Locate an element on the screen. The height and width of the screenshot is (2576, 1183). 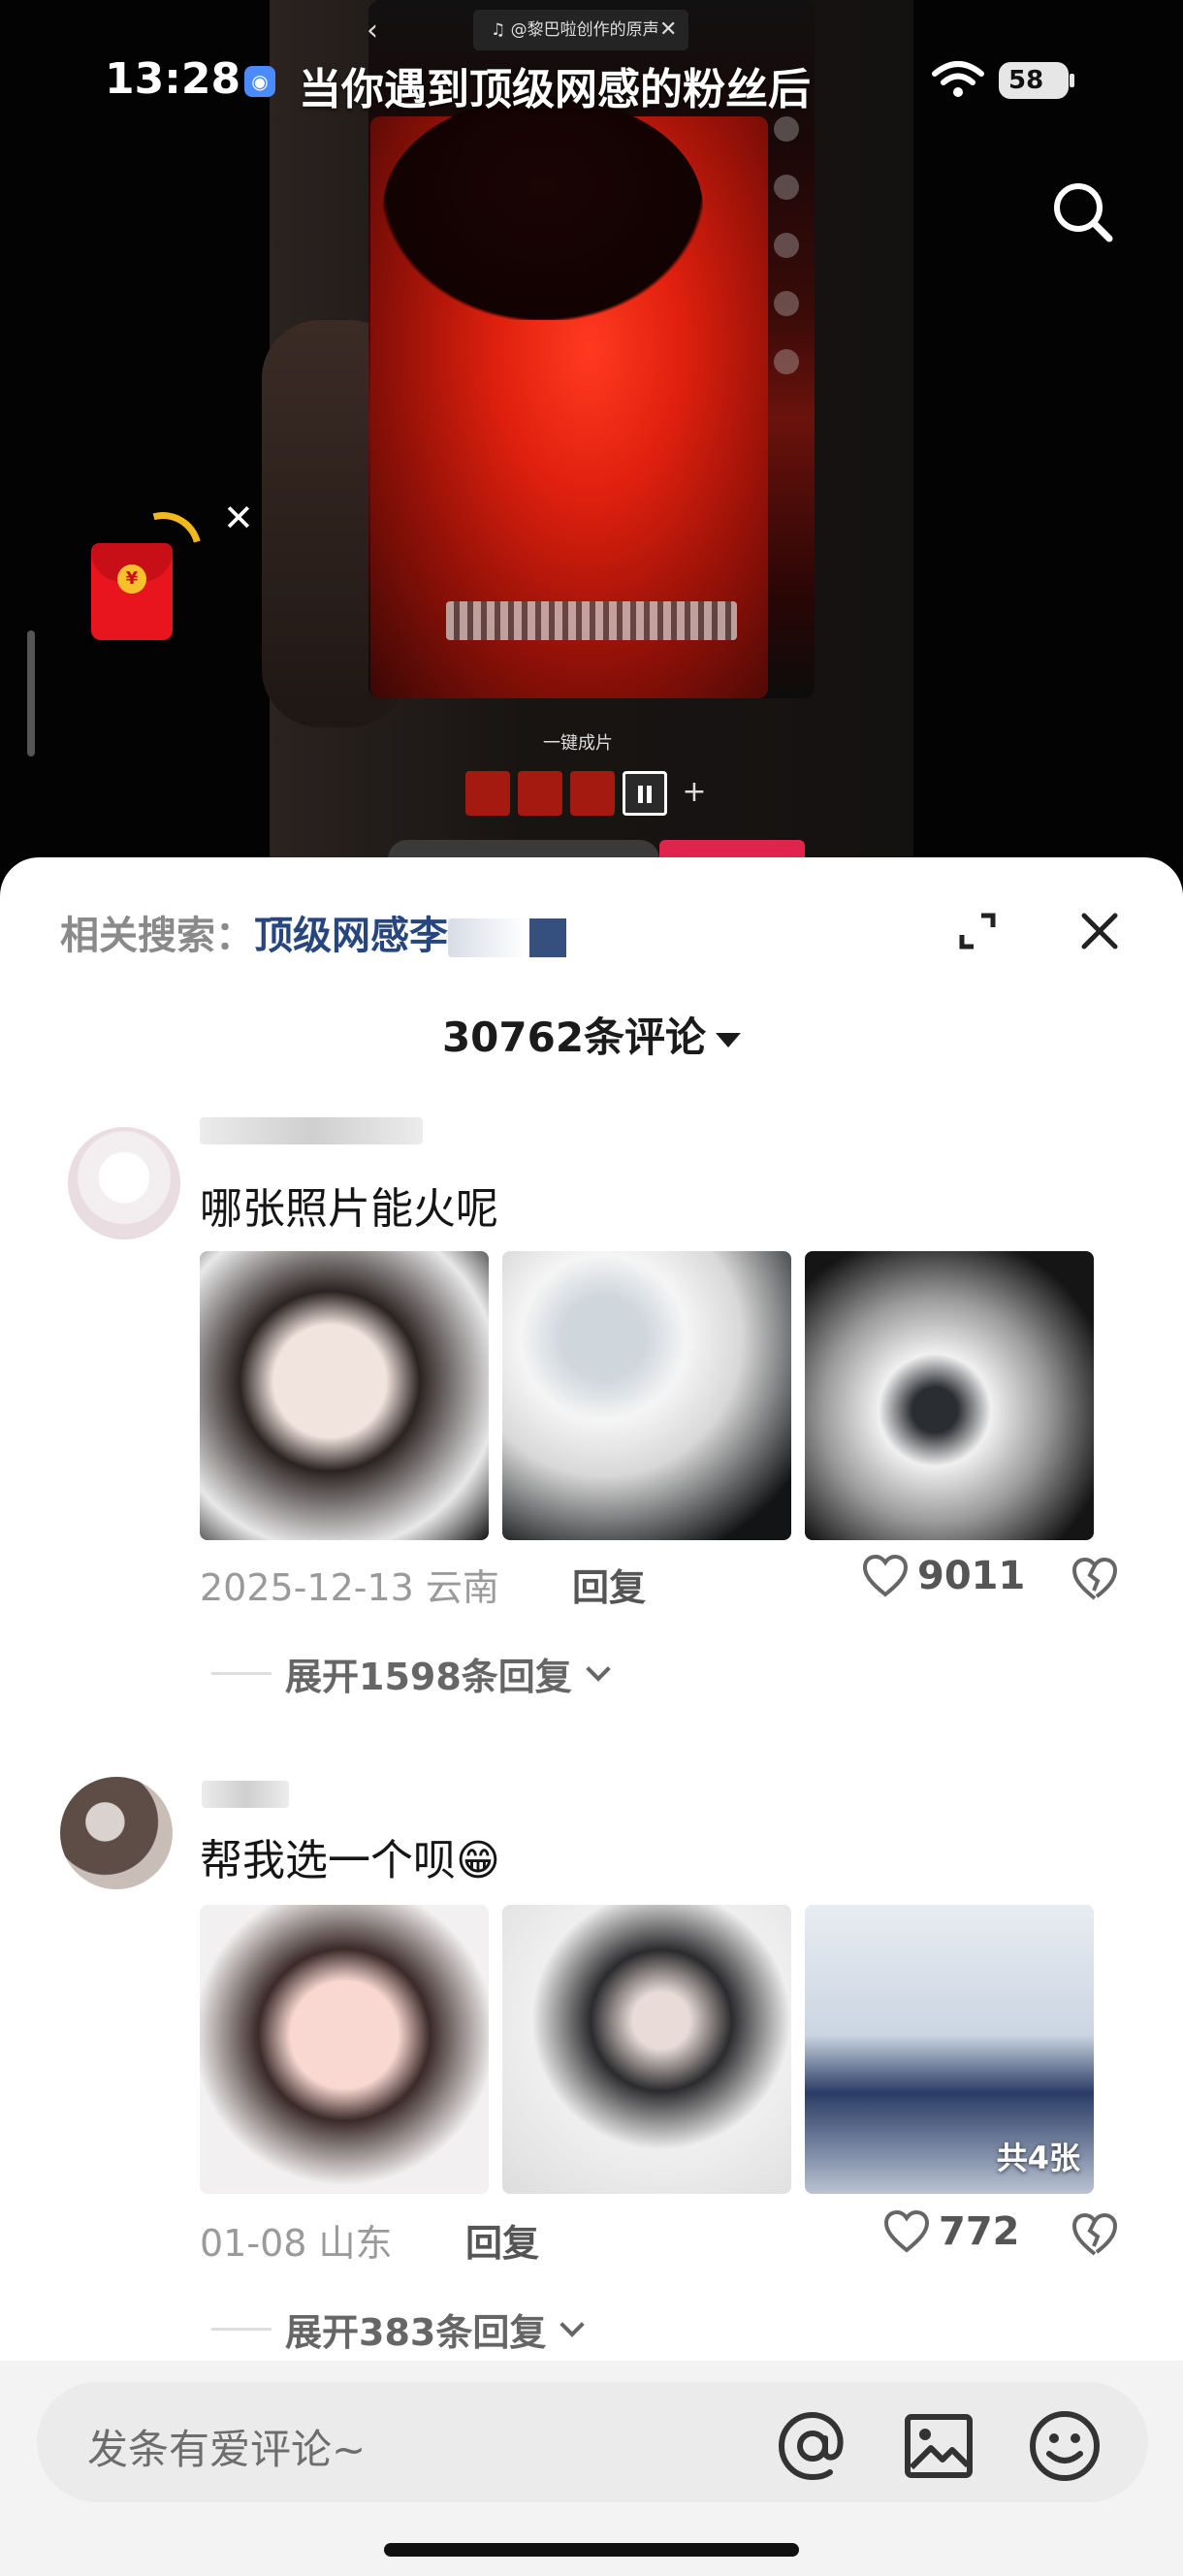
comment-text: 帮我选一个呗😁 is located at coordinates (350, 1860).